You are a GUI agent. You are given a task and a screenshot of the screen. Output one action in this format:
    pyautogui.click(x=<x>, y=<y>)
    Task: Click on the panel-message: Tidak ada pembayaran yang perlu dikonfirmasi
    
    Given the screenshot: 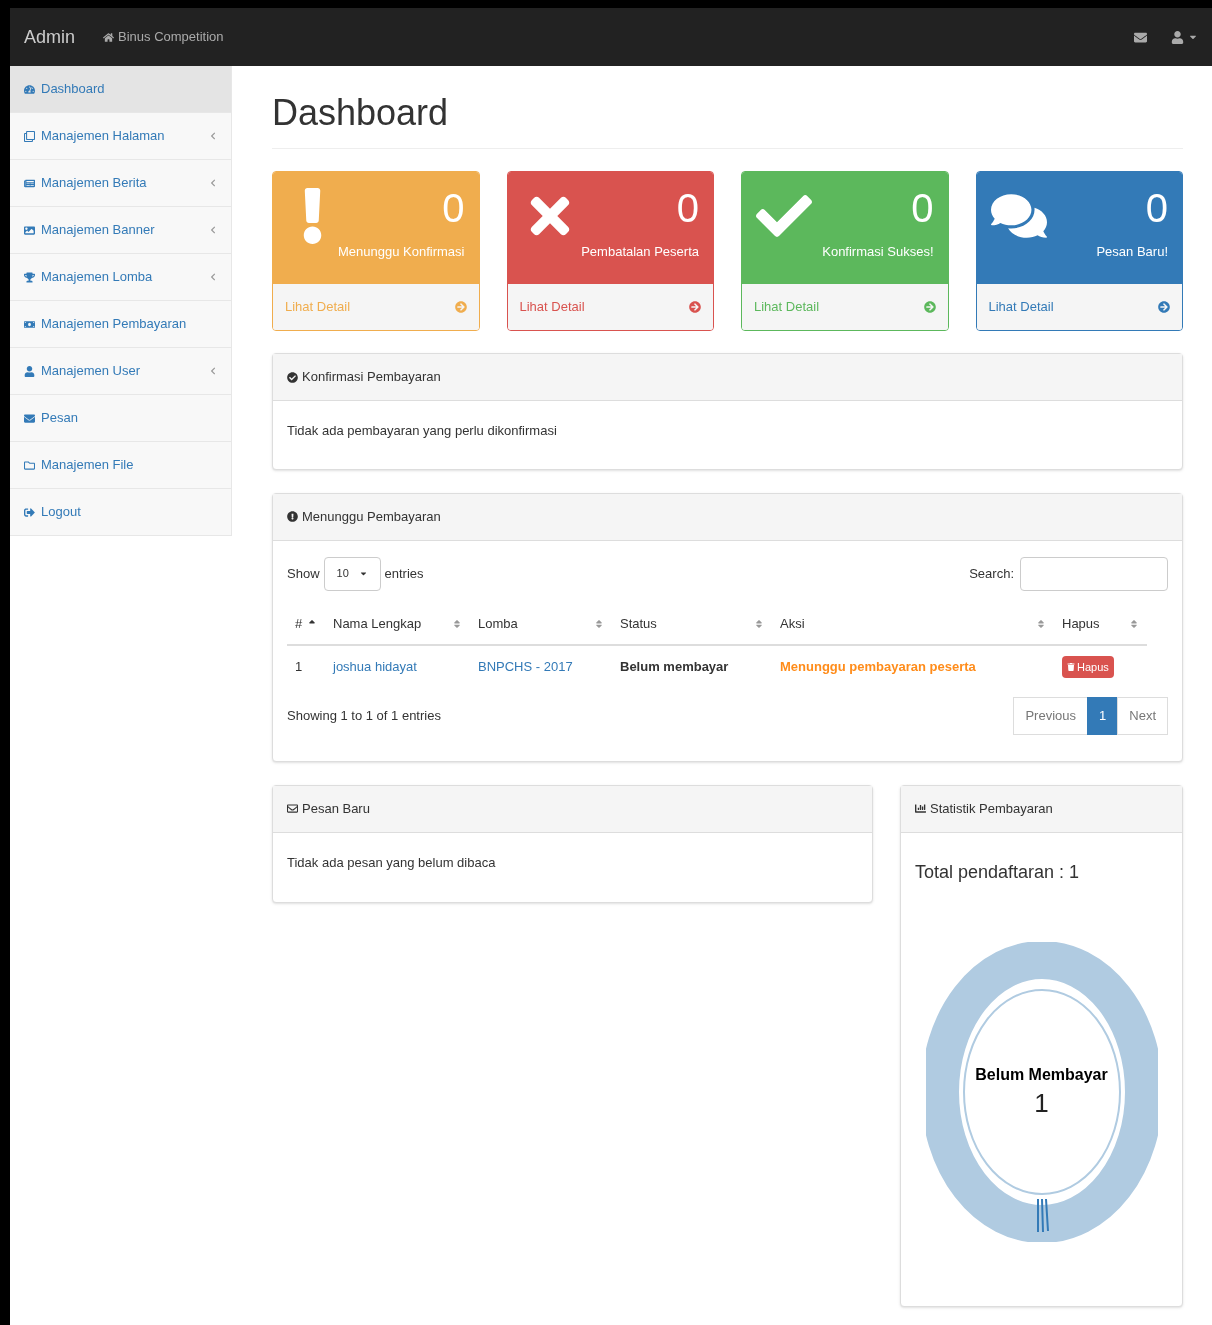 What is the action you would take?
    pyautogui.click(x=422, y=431)
    